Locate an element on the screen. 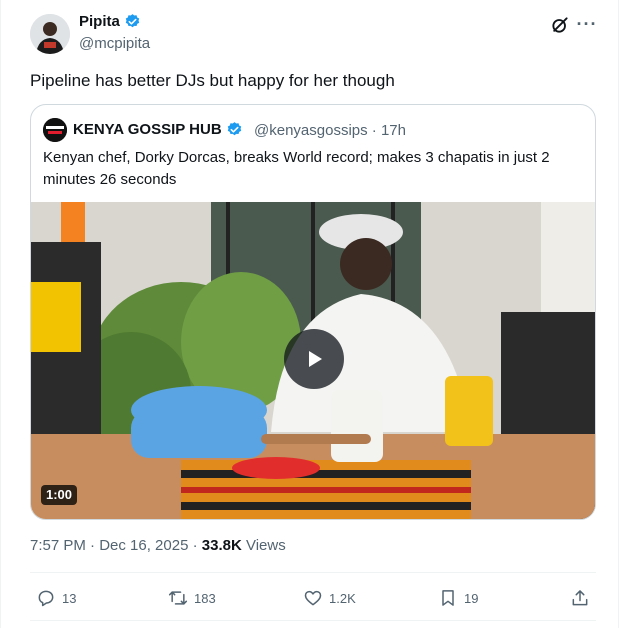 The width and height of the screenshot is (619, 628). action-bar: 13 183 1.2K 19 is located at coordinates (313, 598).